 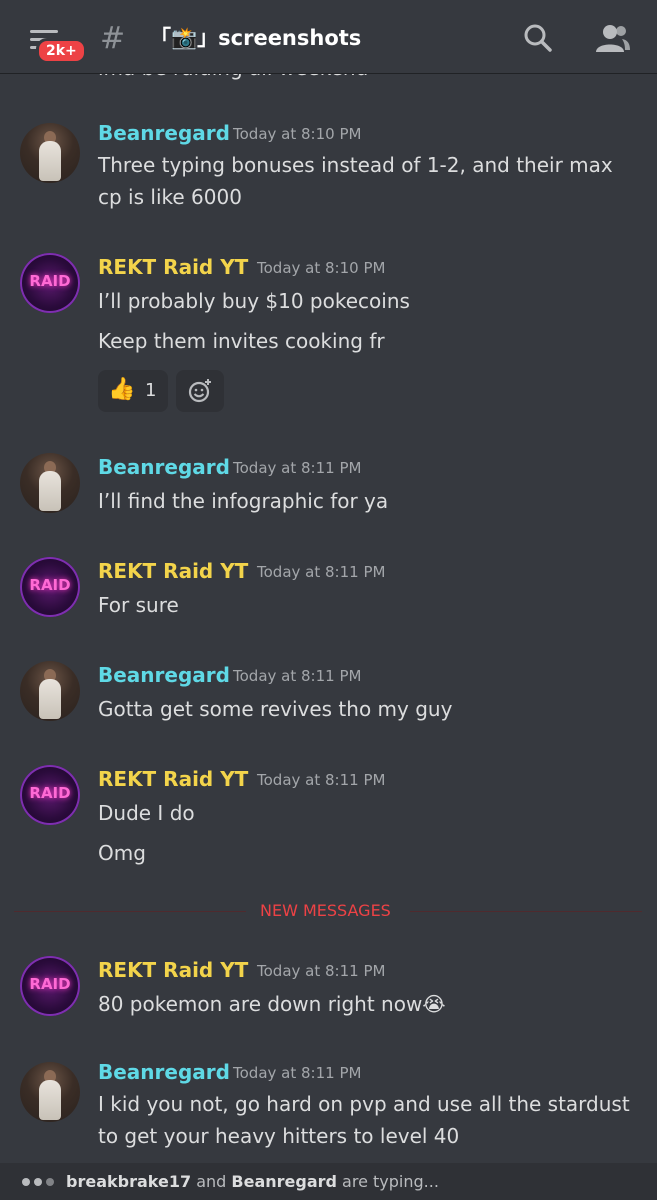 I want to click on typing-dots-icon, so click(x=42, y=1182).